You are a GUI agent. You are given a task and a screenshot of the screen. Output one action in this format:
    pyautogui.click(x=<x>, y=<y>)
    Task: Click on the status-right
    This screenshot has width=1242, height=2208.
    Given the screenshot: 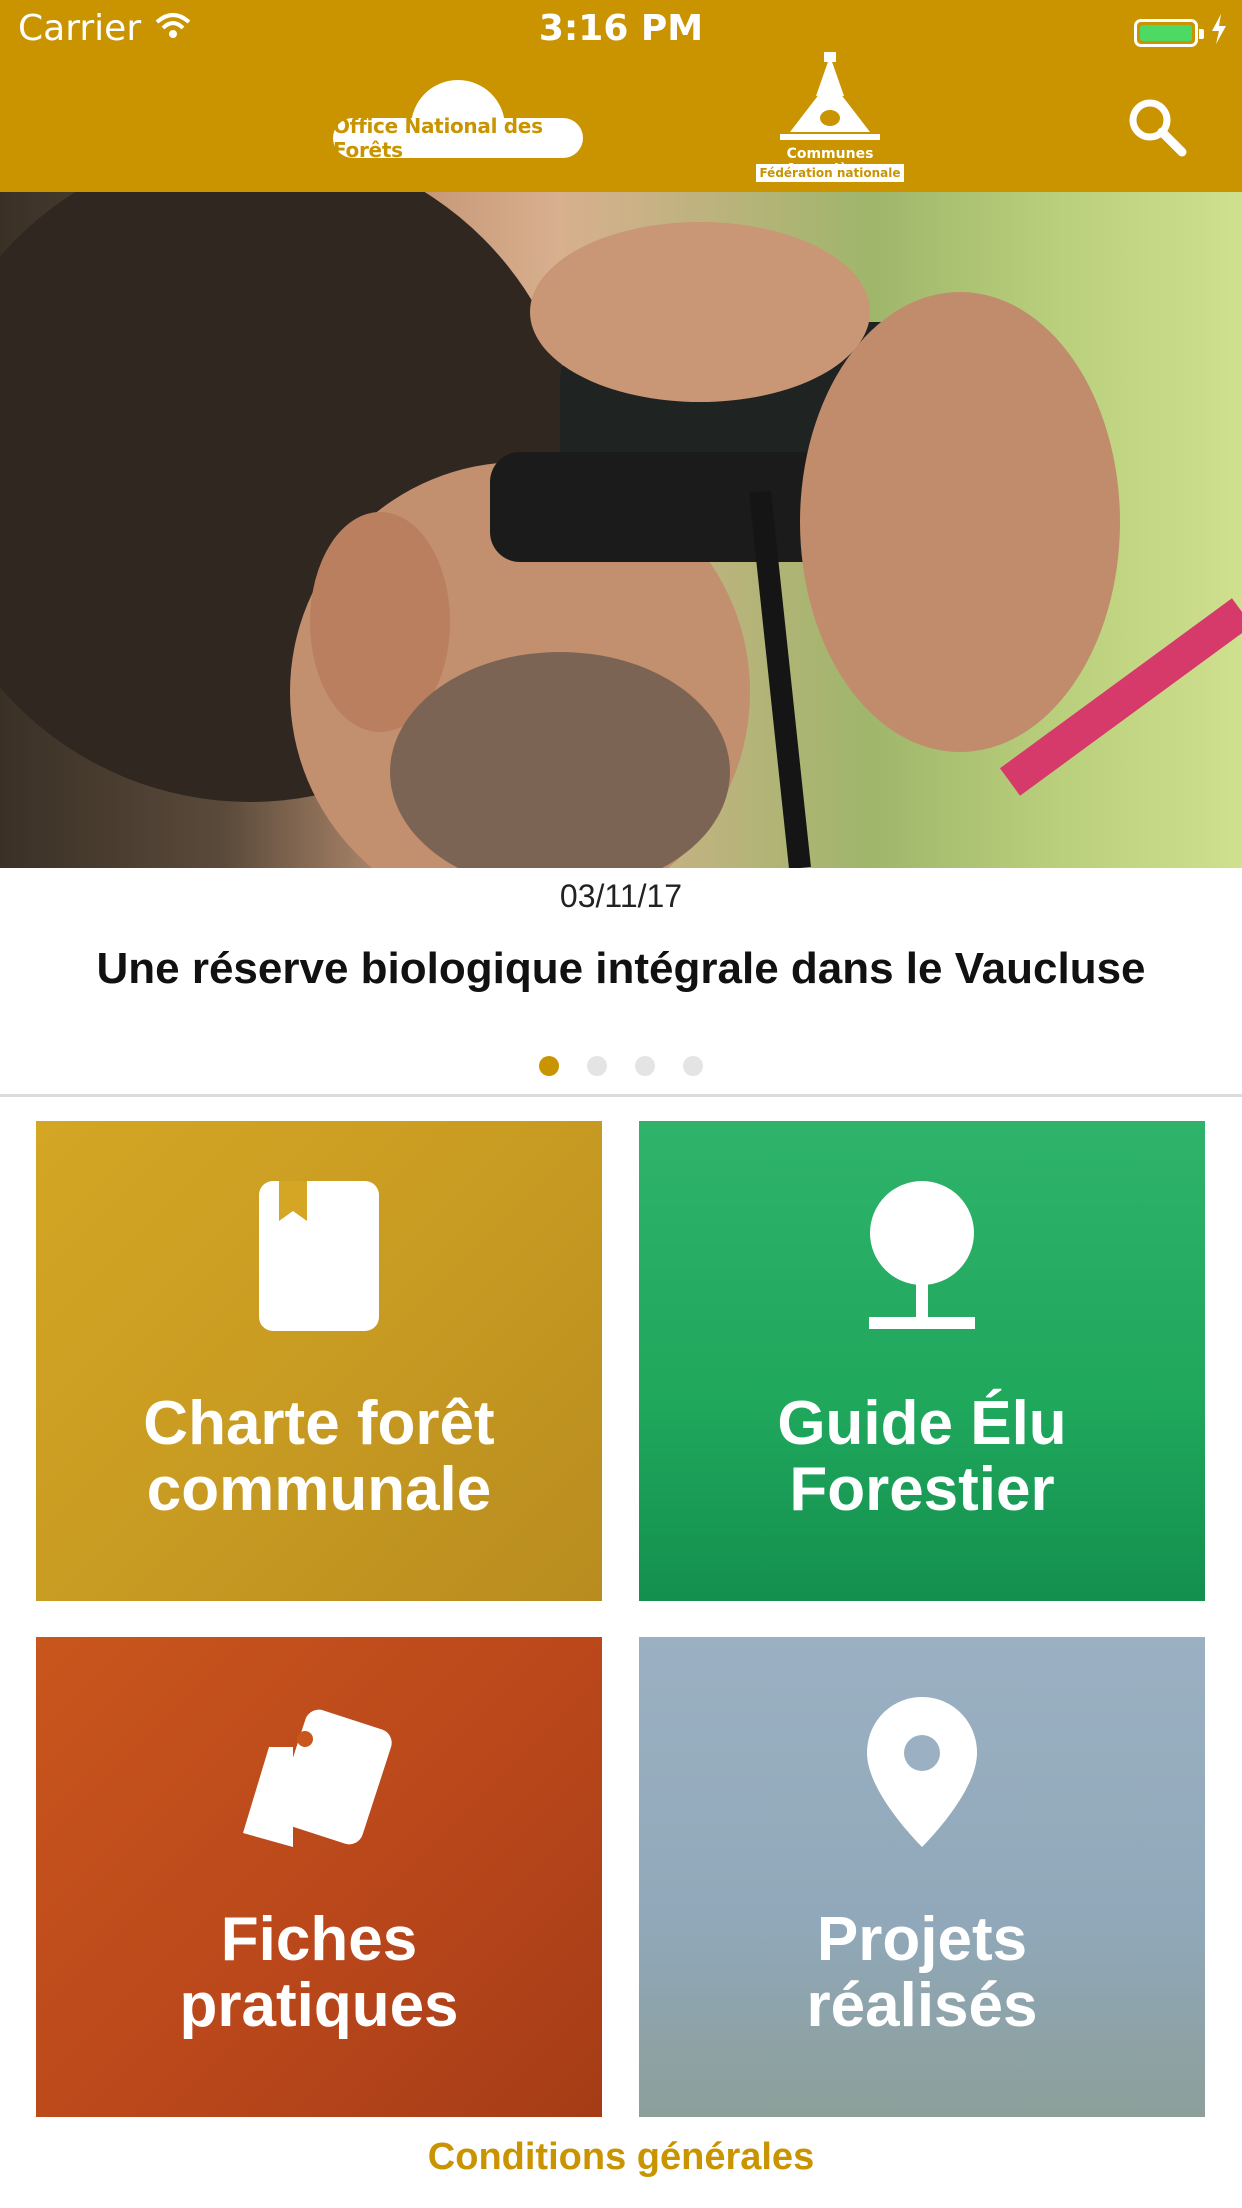 What is the action you would take?
    pyautogui.click(x=1181, y=32)
    